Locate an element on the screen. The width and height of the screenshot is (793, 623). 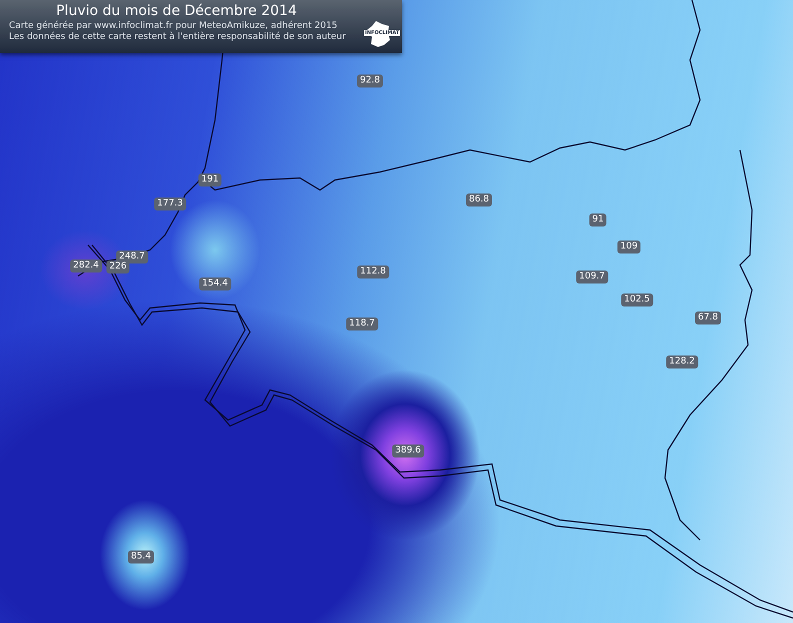
rainfall-value-label: 154.4 is located at coordinates (215, 284).